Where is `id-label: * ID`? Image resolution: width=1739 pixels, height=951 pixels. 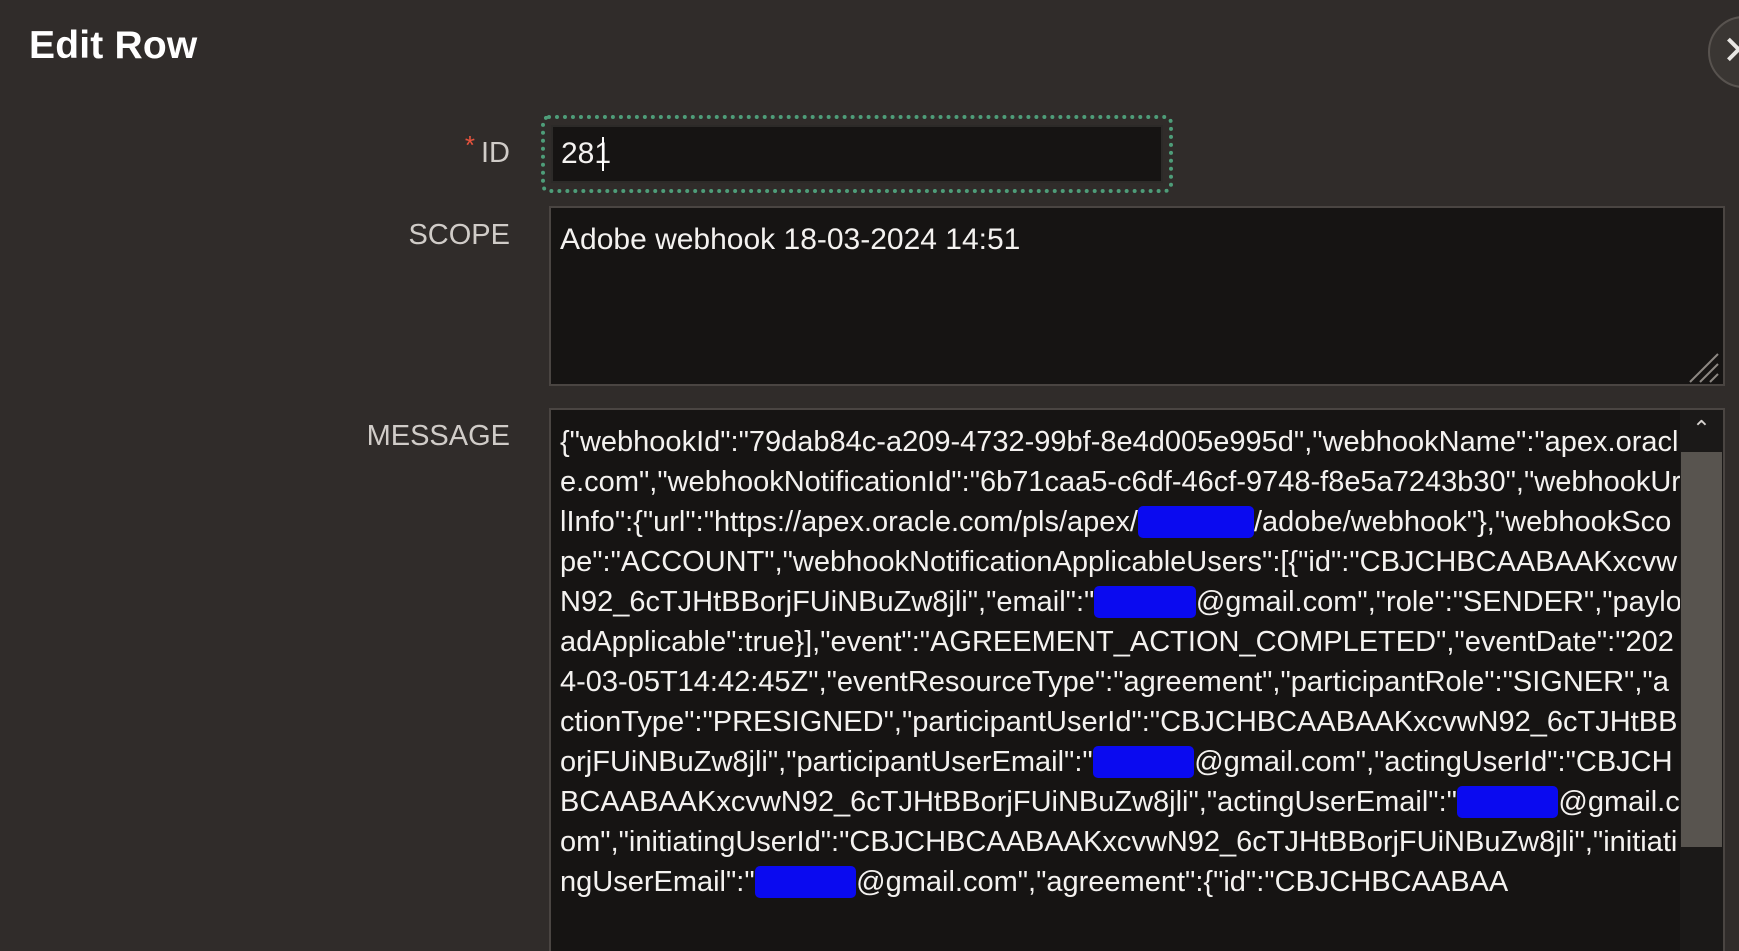
id-label: * ID is located at coordinates (487, 150).